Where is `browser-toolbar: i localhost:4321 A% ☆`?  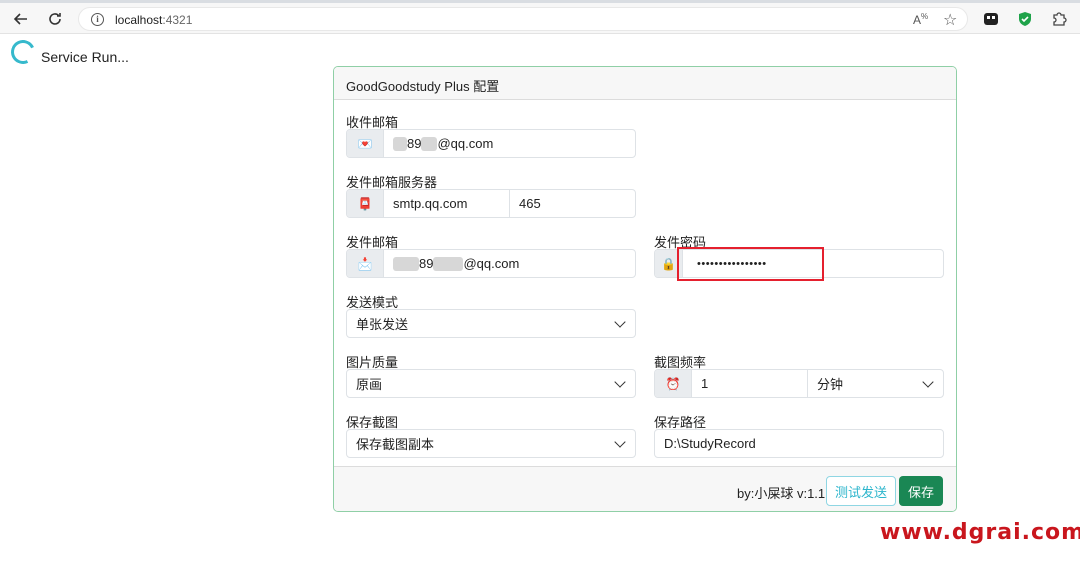
browser-toolbar: i localhost:4321 A% ☆ is located at coordinates (540, 18).